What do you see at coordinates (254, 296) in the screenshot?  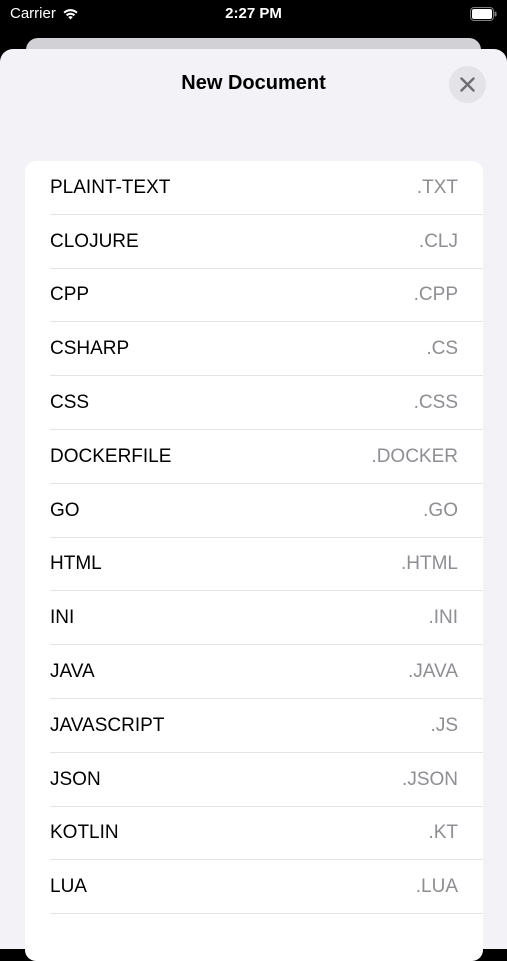 I see `list-item-cpp: CPP .CPP` at bounding box center [254, 296].